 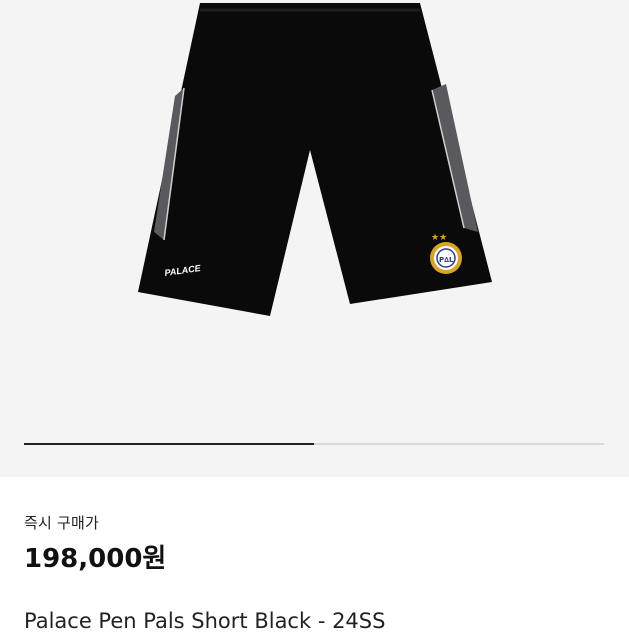 I want to click on price-label: 즉시 구매가, so click(x=61, y=523).